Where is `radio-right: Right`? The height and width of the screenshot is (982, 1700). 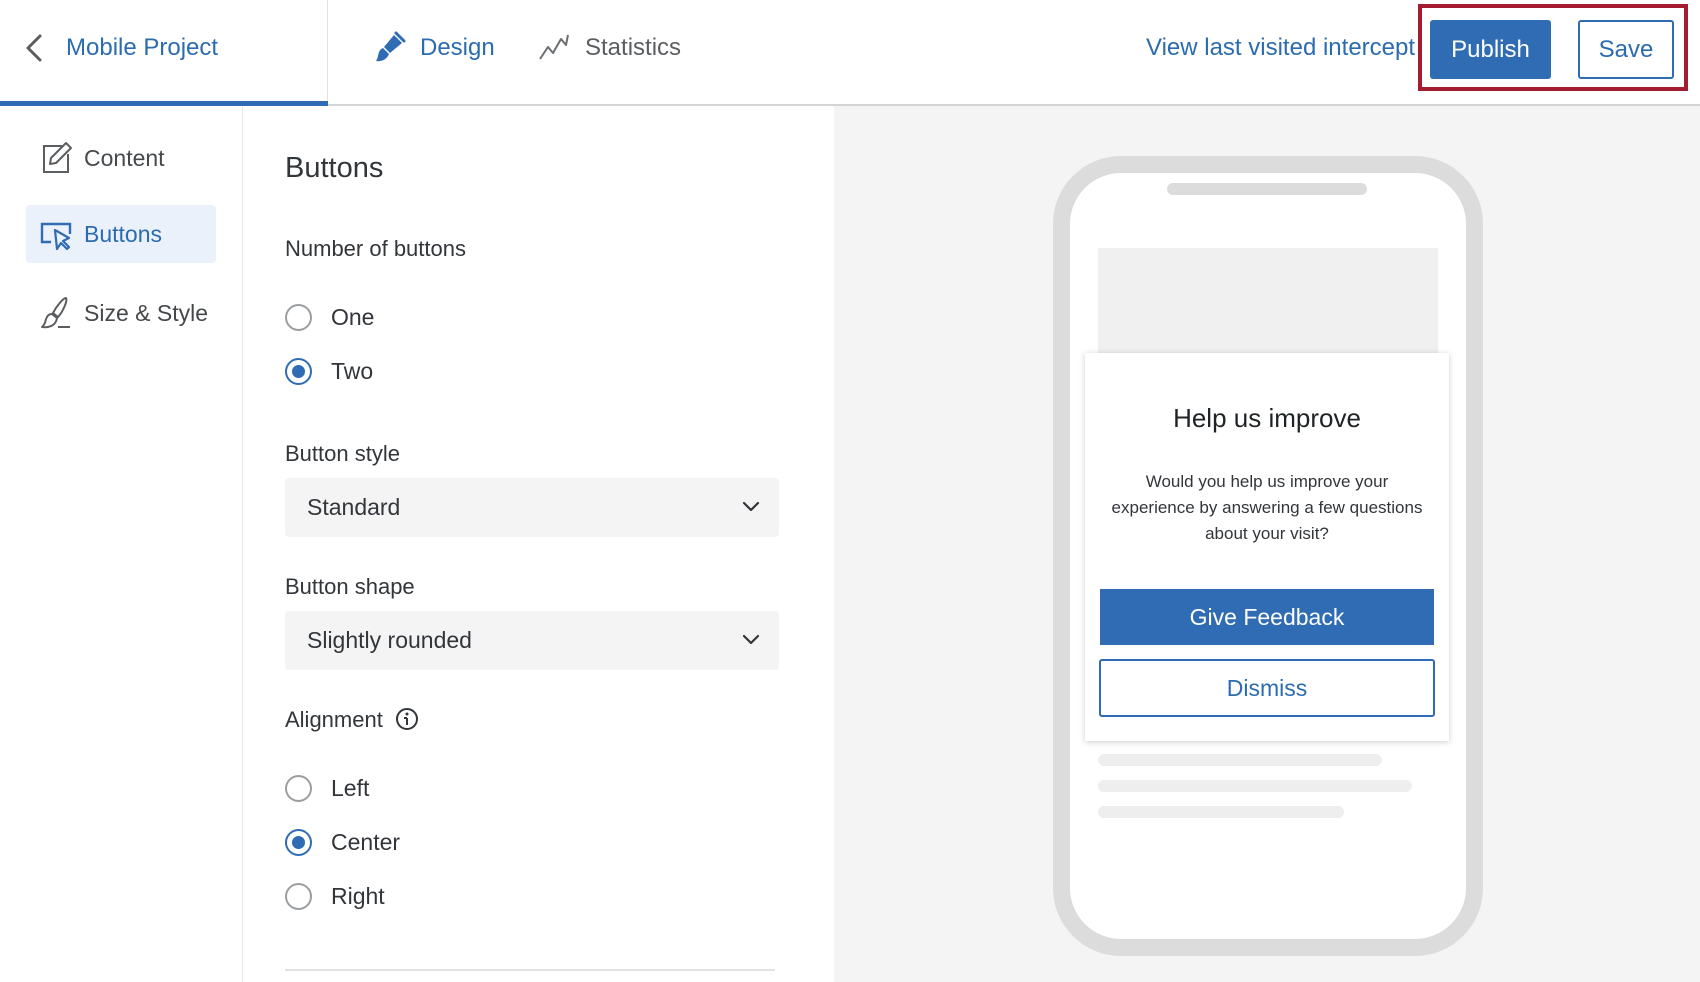
radio-right: Right is located at coordinates (335, 896).